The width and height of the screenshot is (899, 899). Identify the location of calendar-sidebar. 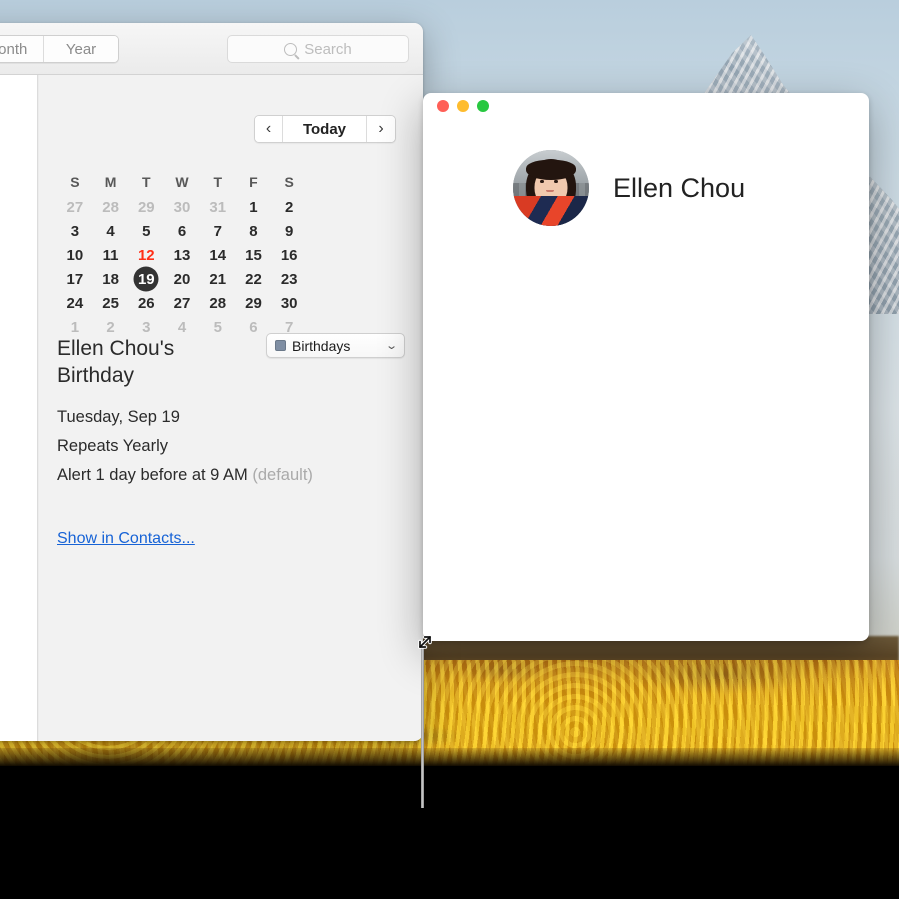
(19, 408).